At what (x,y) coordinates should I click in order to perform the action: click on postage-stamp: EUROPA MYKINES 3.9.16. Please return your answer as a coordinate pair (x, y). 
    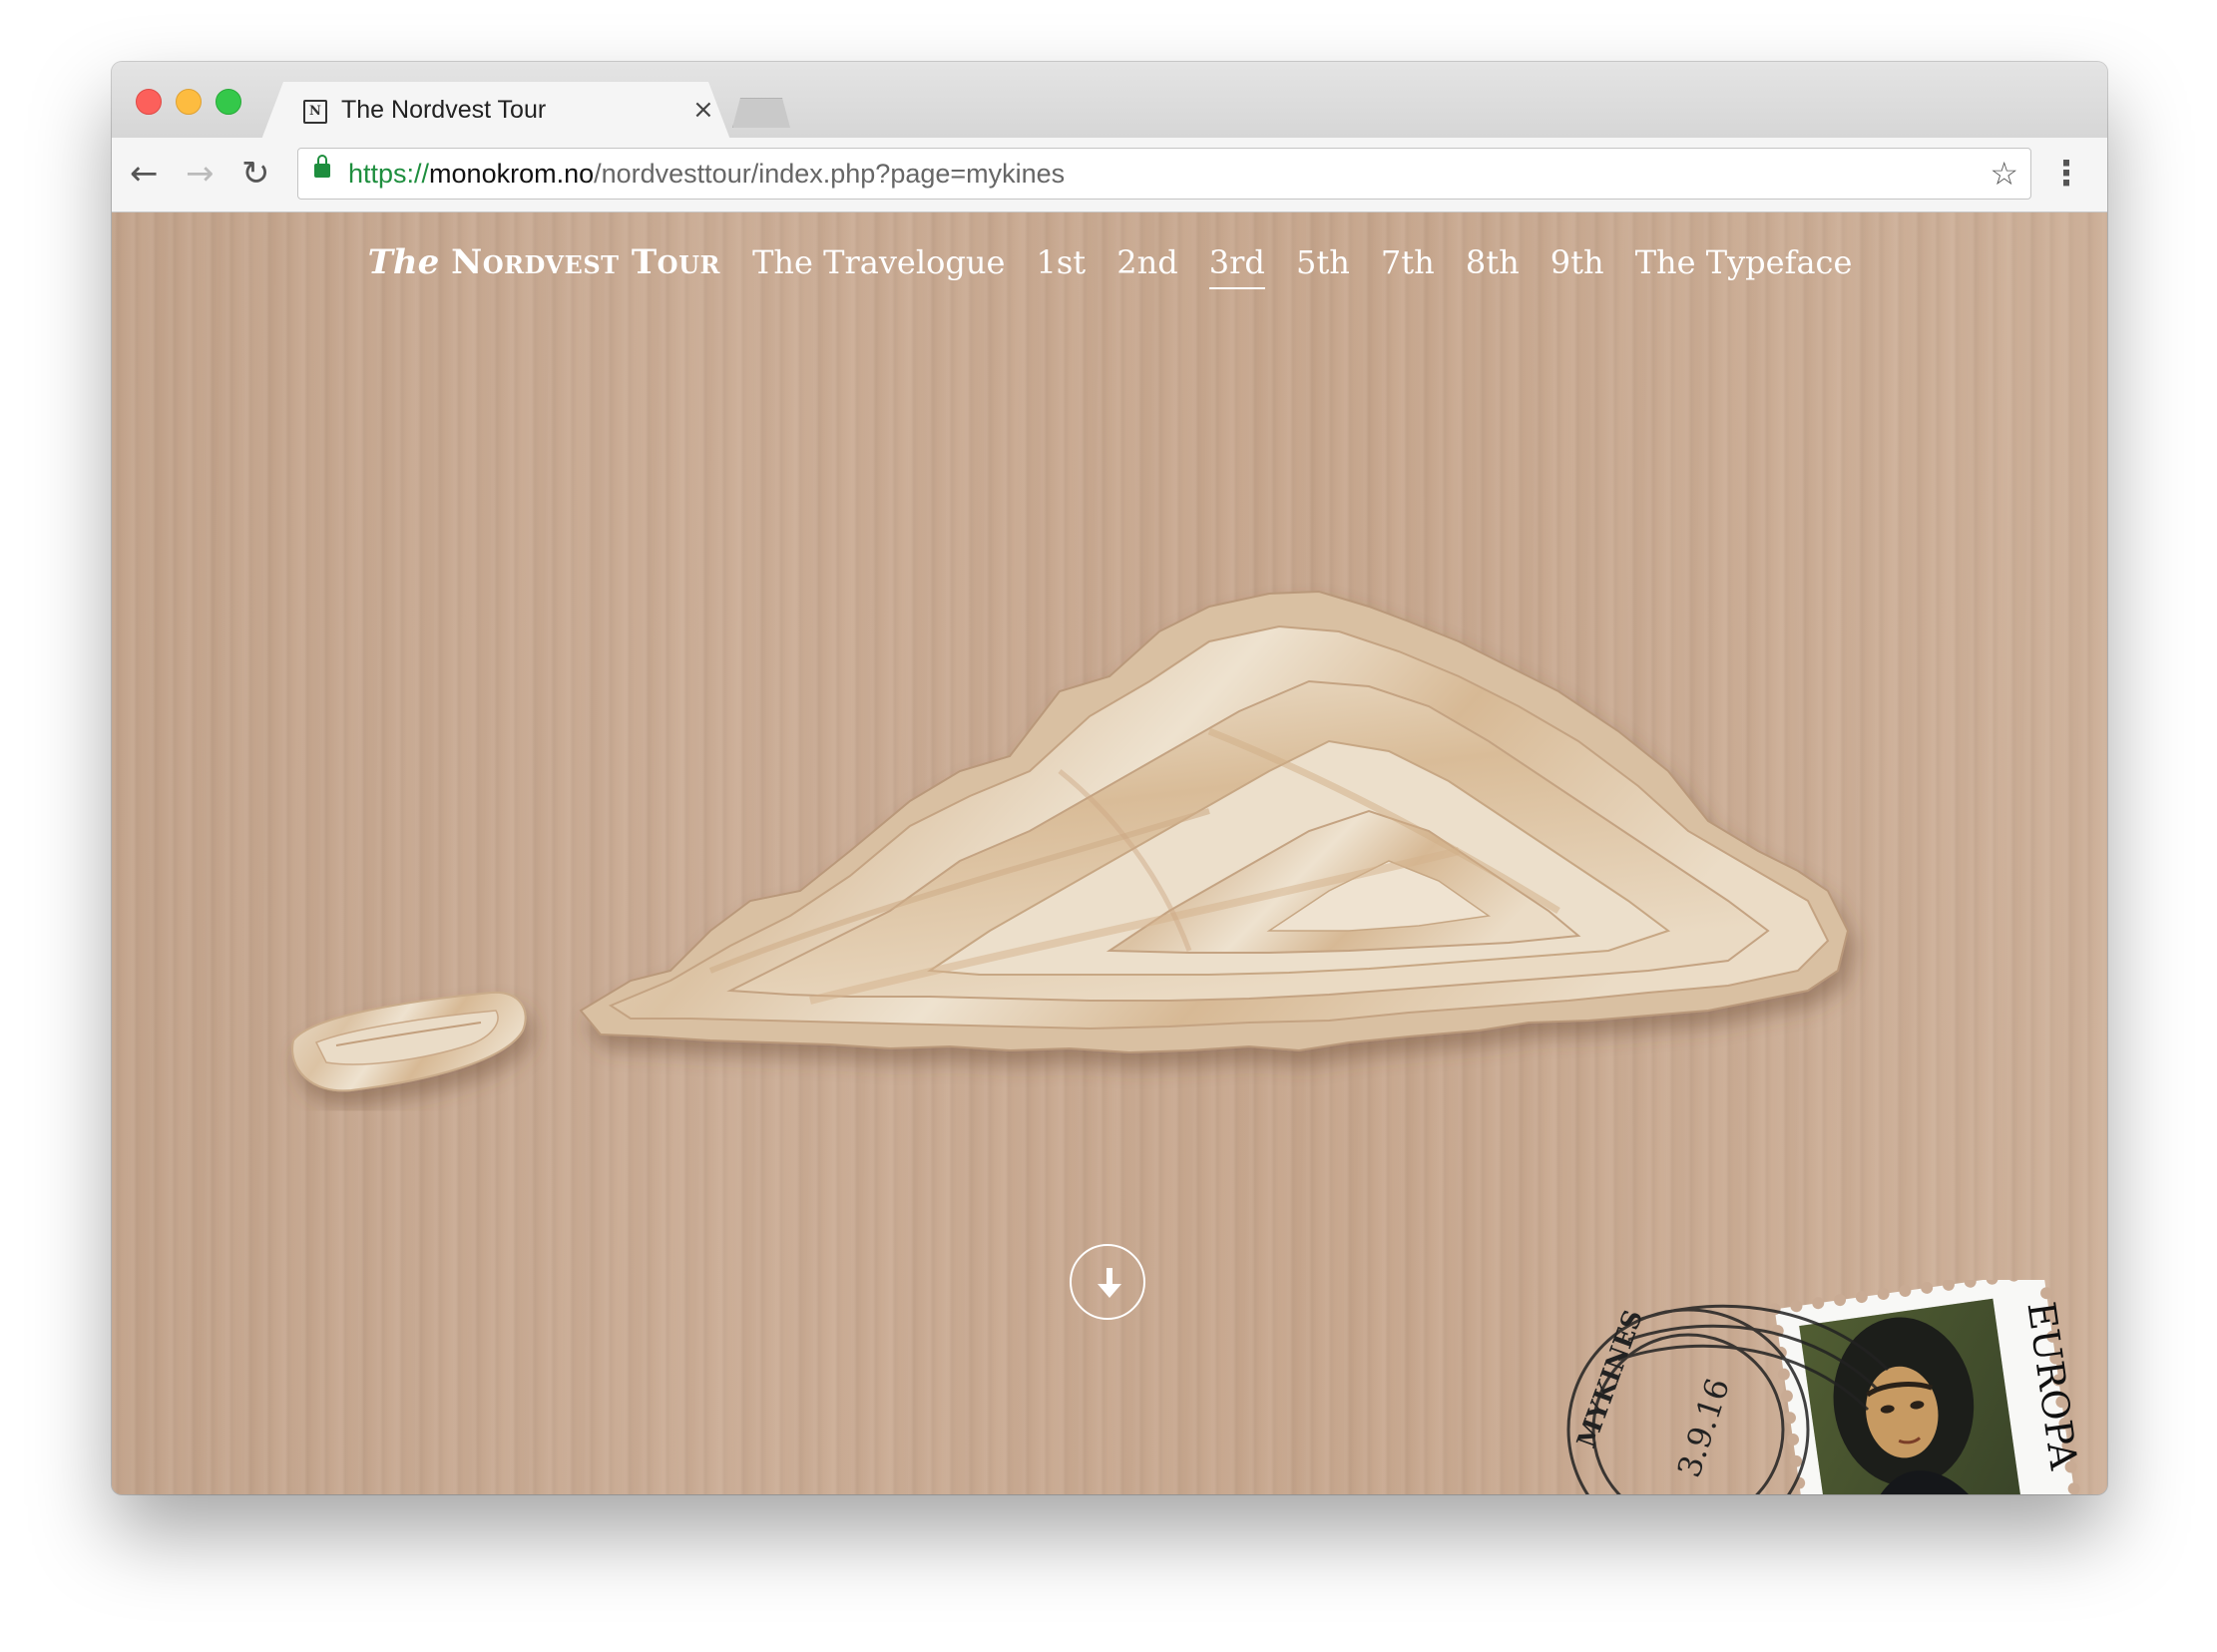
    Looking at the image, I should click on (1826, 1387).